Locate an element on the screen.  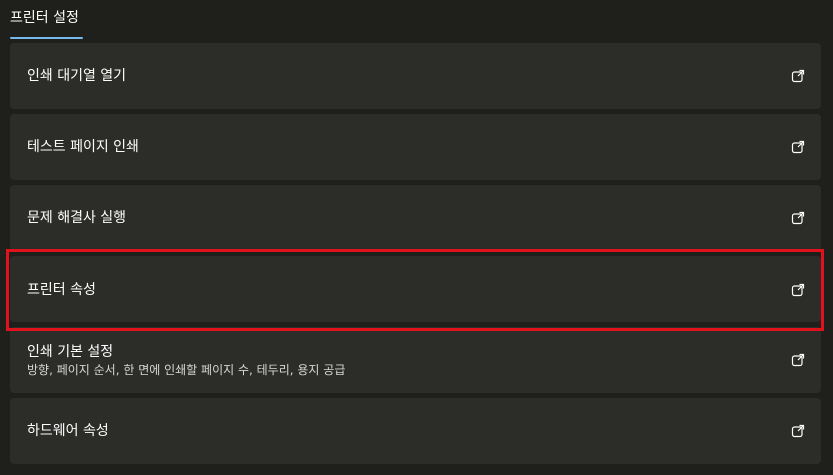
settings-item-title: 인쇄 기본 설정 is located at coordinates (70, 352).